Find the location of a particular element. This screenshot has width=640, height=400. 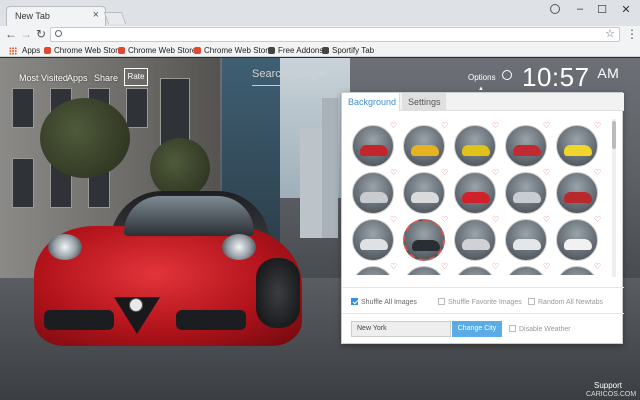

rate-button: Rate is located at coordinates (136, 77).